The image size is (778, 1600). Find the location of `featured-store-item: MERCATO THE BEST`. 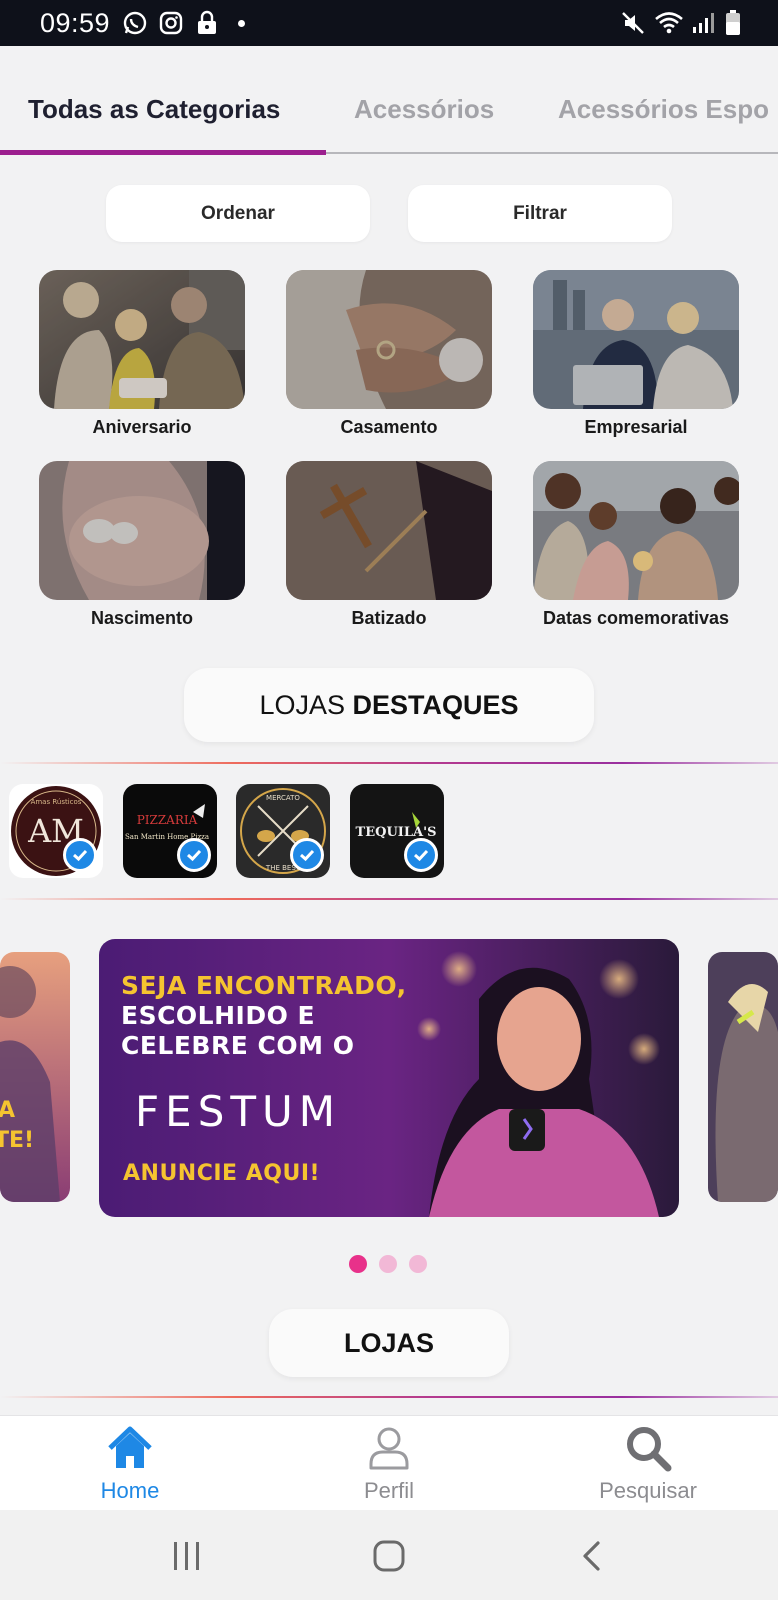

featured-store-item: MERCATO THE BEST is located at coordinates (283, 831).